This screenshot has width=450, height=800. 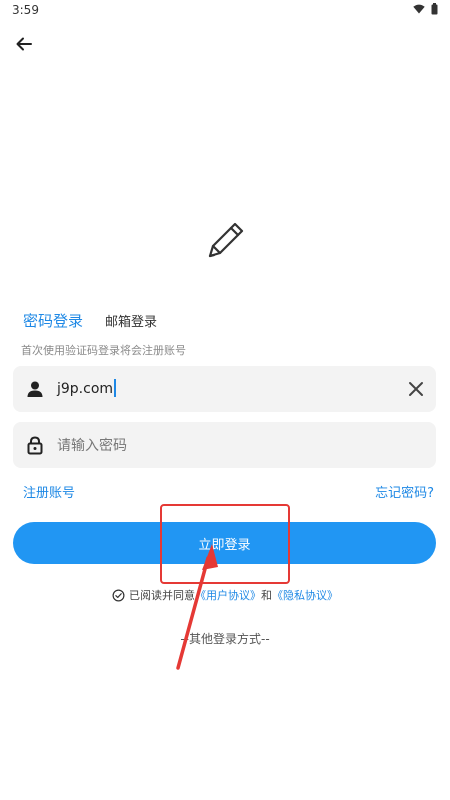 What do you see at coordinates (228, 595) in the screenshot?
I see `user-agreement-link: 《用户协议》` at bounding box center [228, 595].